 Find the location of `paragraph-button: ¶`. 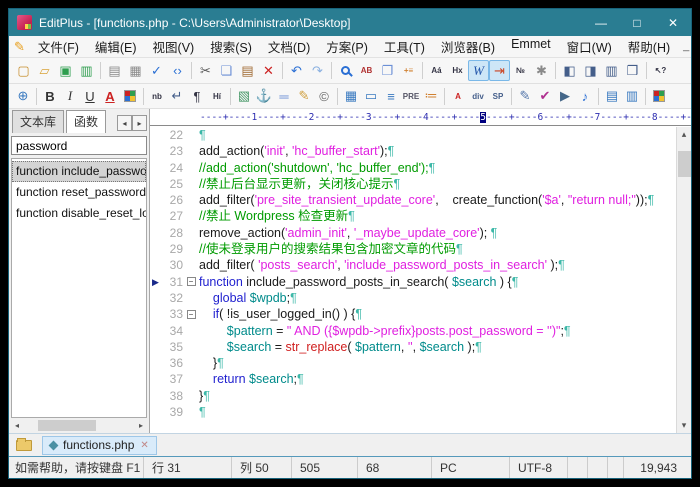

paragraph-button: ¶ is located at coordinates (197, 96).